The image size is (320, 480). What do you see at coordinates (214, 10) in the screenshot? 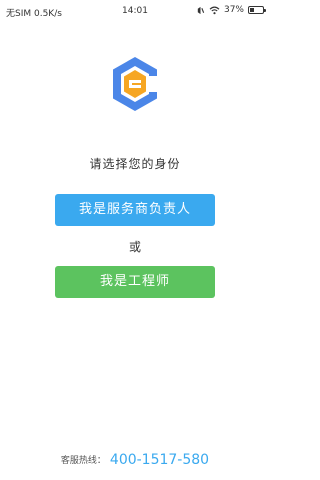
I see `wifi-icon` at bounding box center [214, 10].